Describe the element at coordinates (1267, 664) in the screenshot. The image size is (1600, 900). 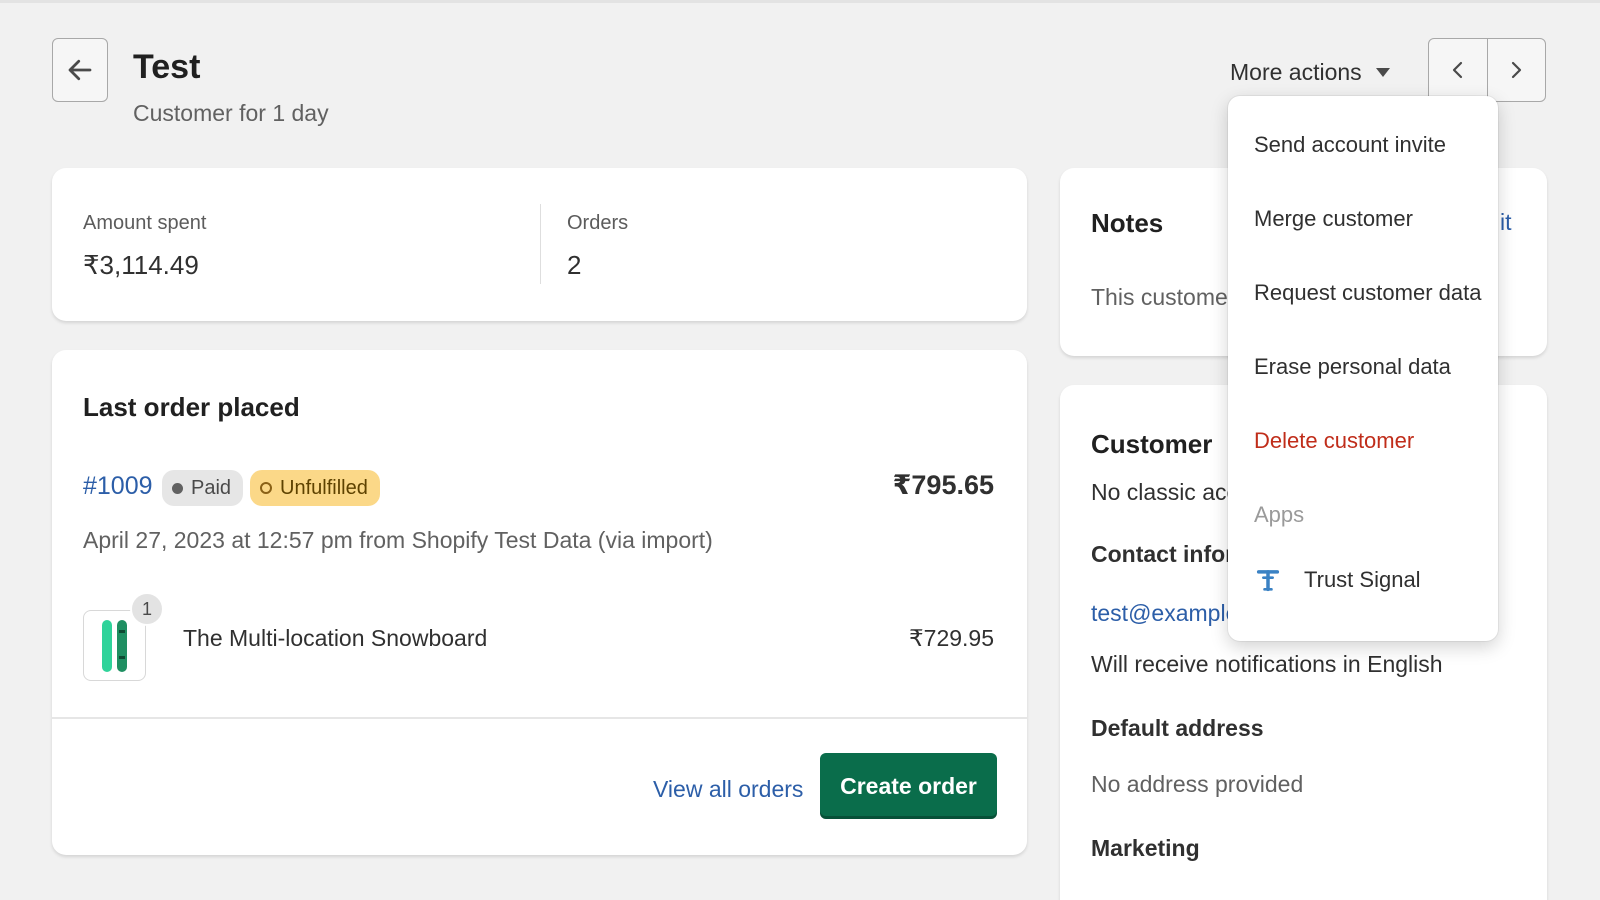
I see `notification-language-text: Will receive notifications in English` at that location.